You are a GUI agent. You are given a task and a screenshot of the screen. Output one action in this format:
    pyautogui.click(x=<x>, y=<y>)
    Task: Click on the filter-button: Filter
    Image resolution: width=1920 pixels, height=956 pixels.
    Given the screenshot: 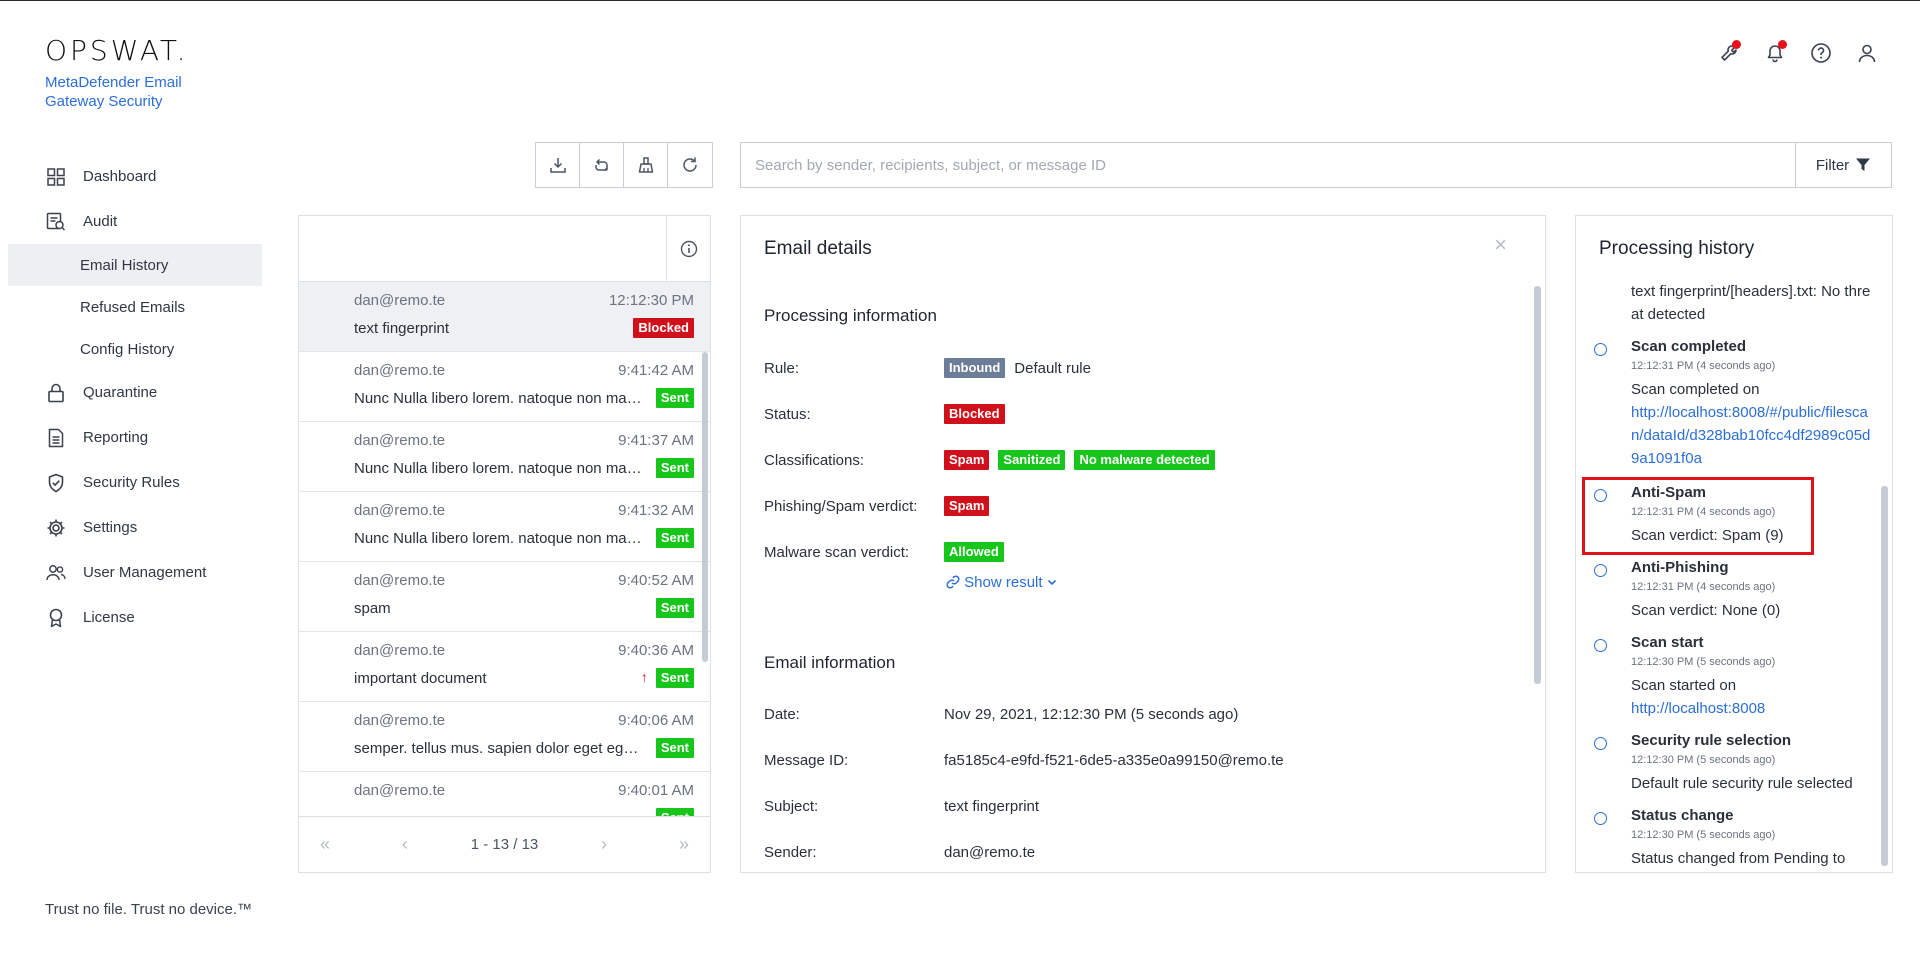 What is the action you would take?
    pyautogui.click(x=1843, y=165)
    